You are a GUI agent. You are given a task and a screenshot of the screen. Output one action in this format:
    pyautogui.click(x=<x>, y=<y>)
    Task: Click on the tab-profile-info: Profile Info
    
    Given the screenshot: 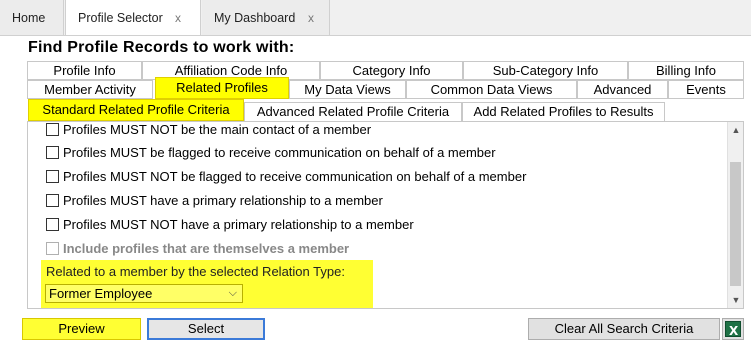 What is the action you would take?
    pyautogui.click(x=84, y=70)
    